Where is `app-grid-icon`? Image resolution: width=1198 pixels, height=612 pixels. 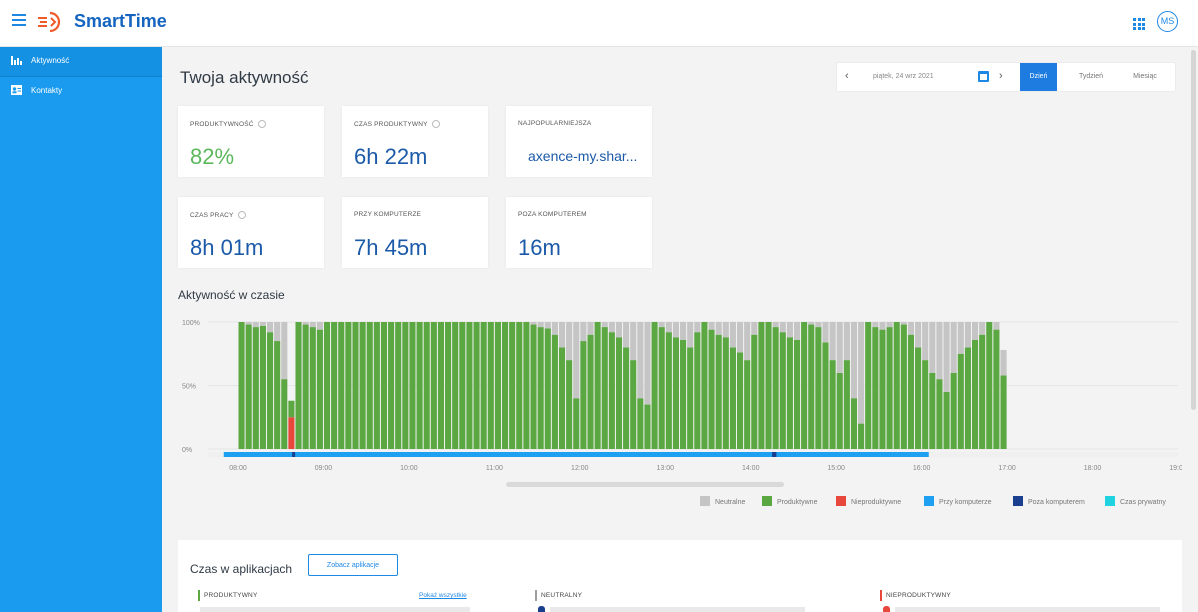
app-grid-icon is located at coordinates (1139, 24).